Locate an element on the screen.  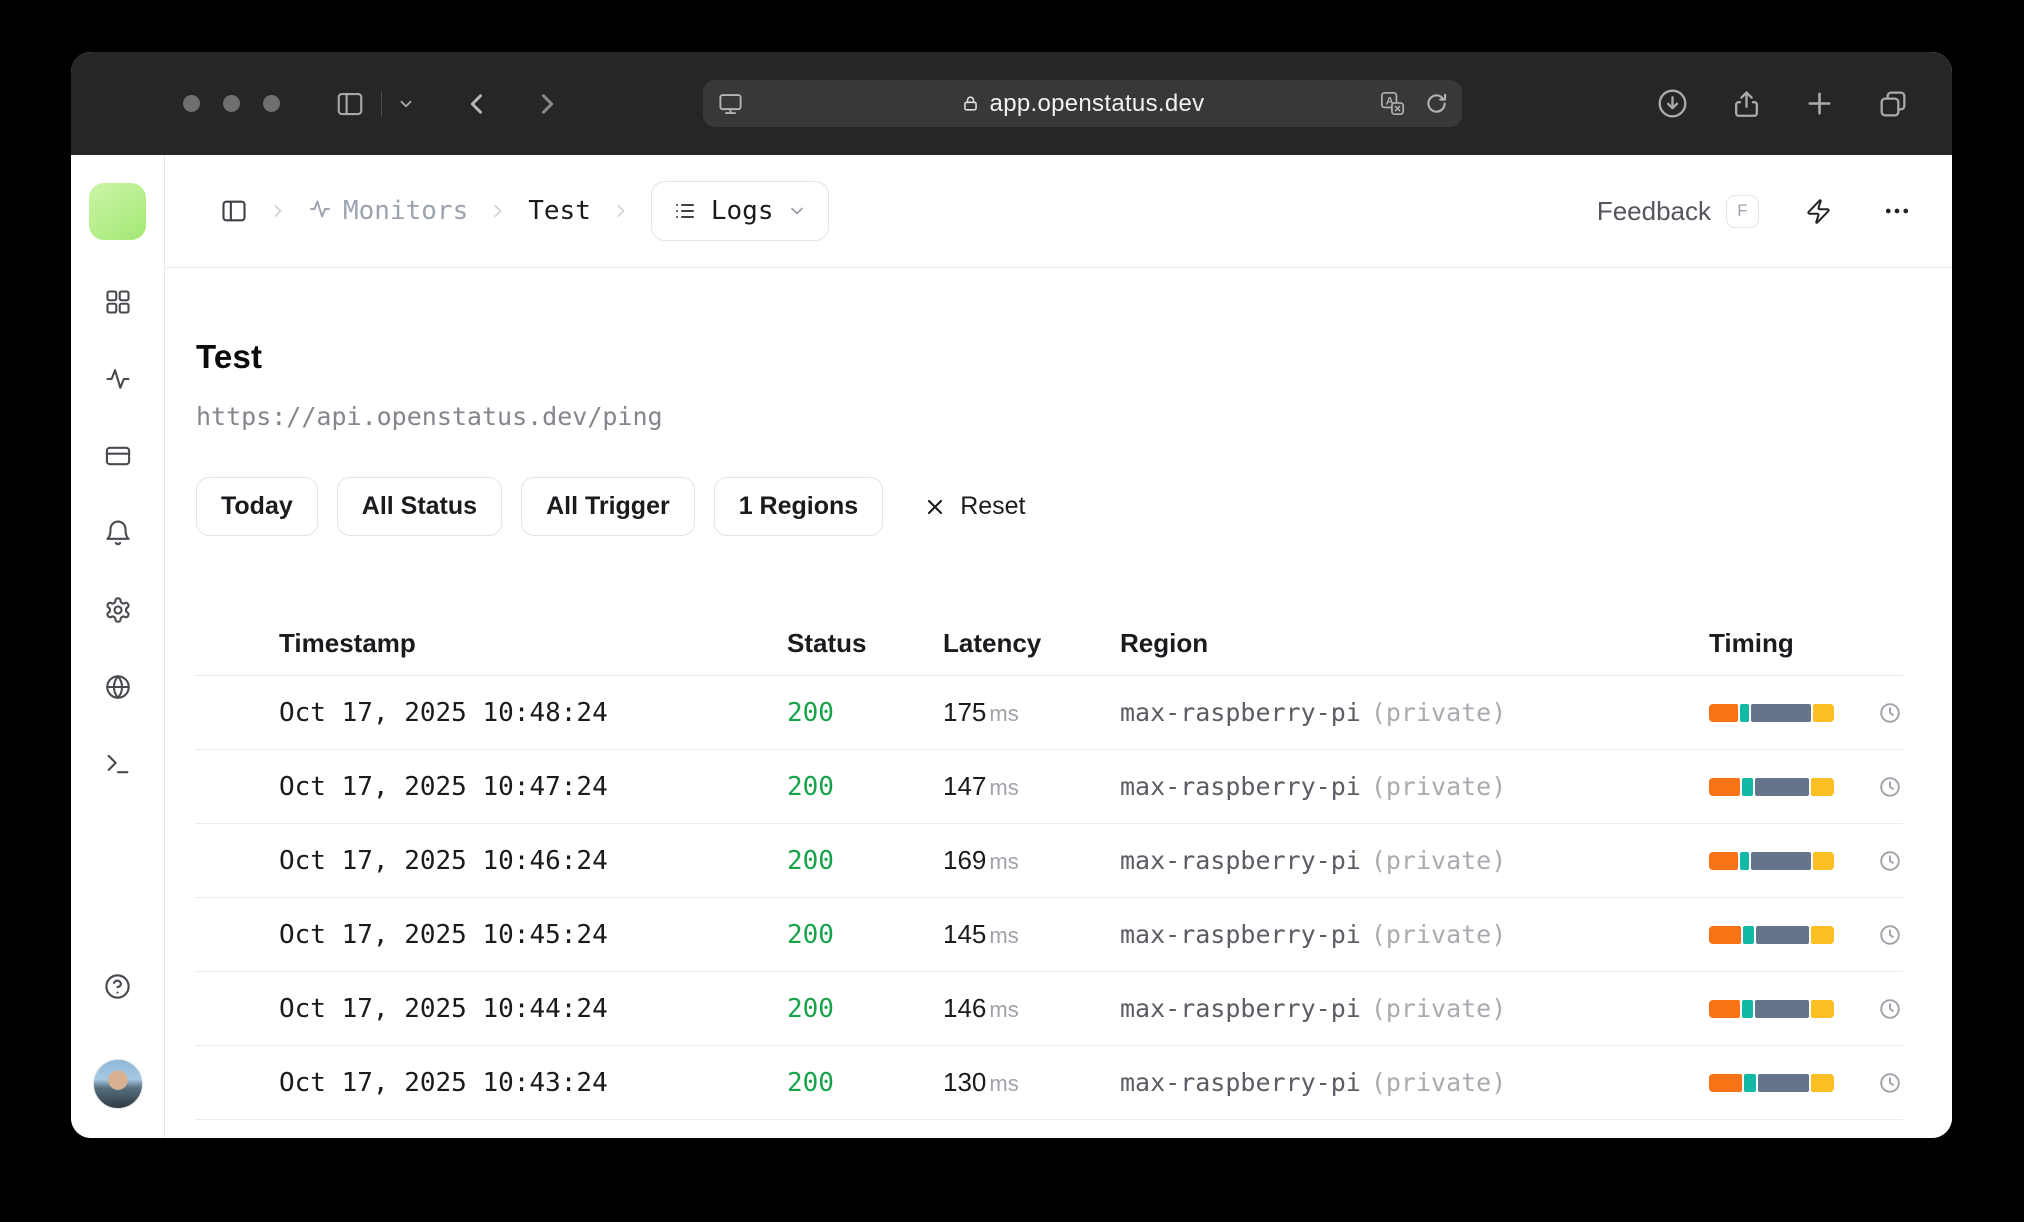
more-options-icon is located at coordinates (1897, 211).